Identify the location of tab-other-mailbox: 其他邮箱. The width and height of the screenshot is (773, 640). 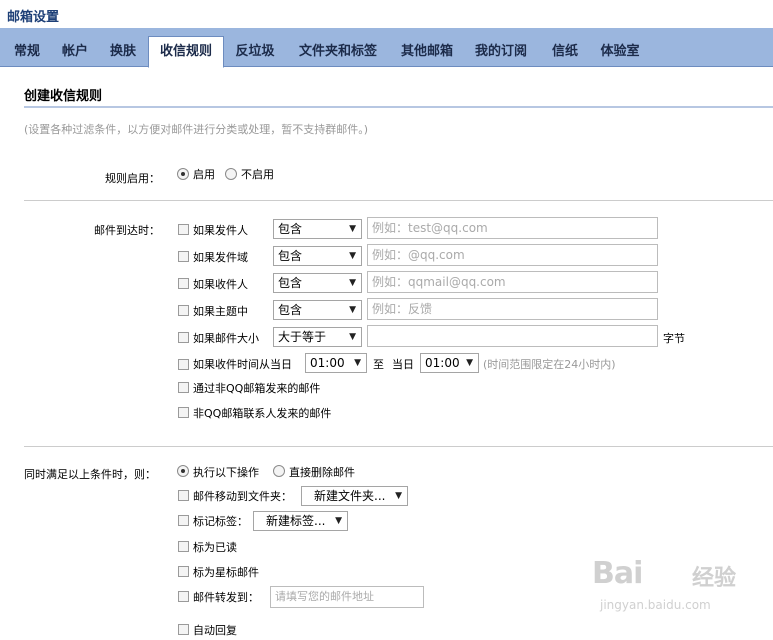
(427, 52).